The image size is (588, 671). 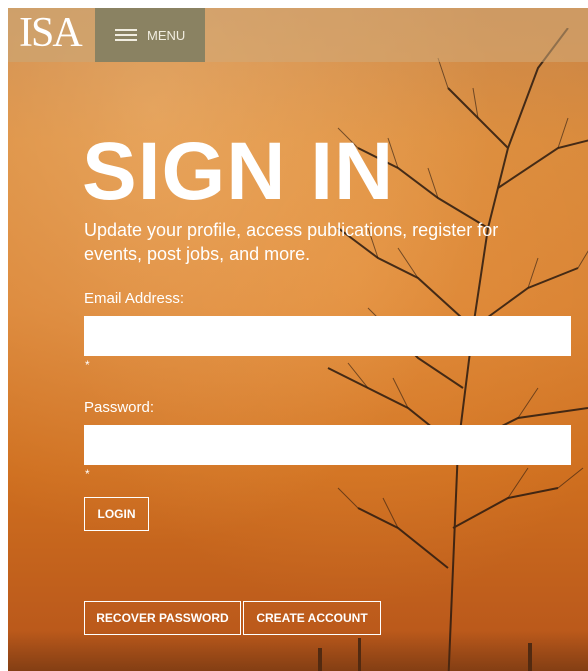 What do you see at coordinates (327, 445) in the screenshot?
I see `password-field` at bounding box center [327, 445].